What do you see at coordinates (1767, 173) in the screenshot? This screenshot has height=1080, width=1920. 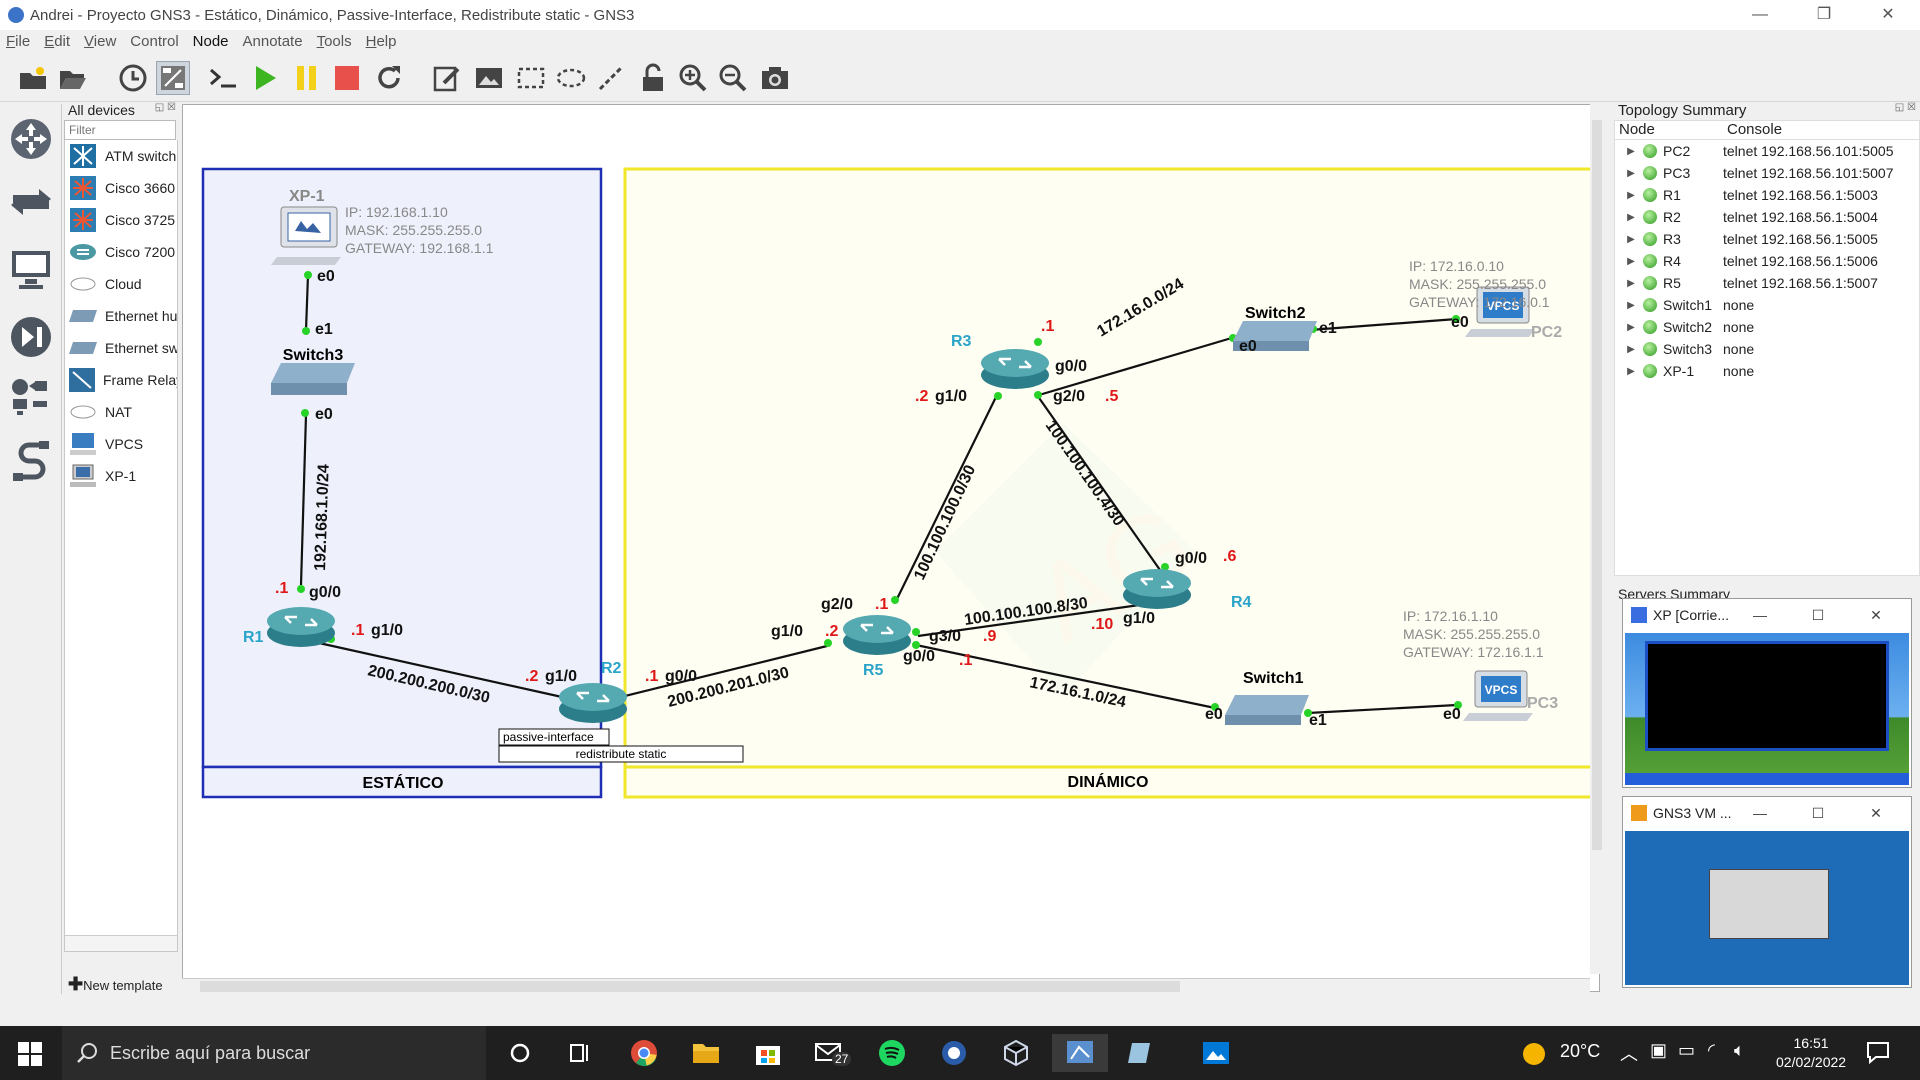 I see `summary-row: ▶ PC3 telnet 192.168.56.101:5007` at bounding box center [1767, 173].